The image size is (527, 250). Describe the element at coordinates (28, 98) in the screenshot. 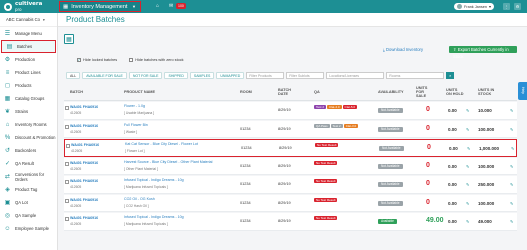

I see `sidebar-item-catalog-groups: ▦ Catalog Groups` at that location.